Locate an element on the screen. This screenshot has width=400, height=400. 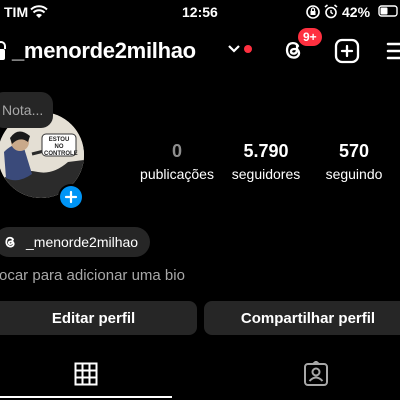
screen-lock-icon is located at coordinates (313, 12).